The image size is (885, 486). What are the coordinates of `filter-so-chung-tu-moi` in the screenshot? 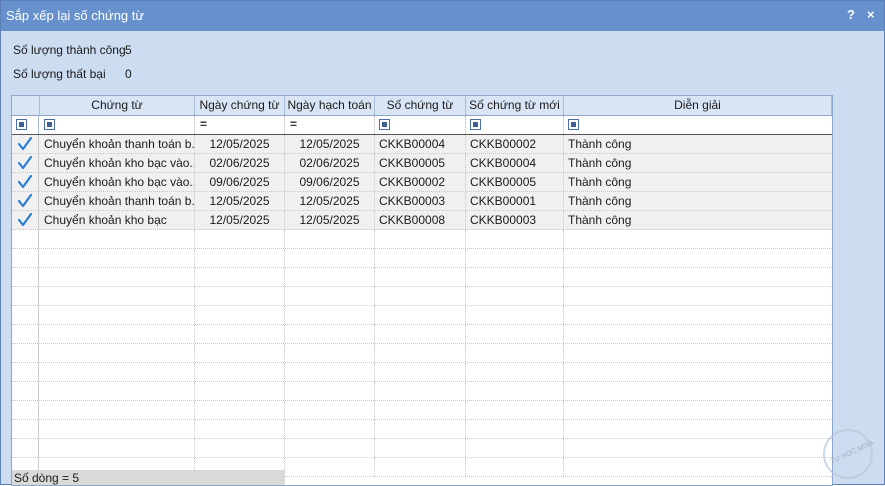 It's located at (515, 125).